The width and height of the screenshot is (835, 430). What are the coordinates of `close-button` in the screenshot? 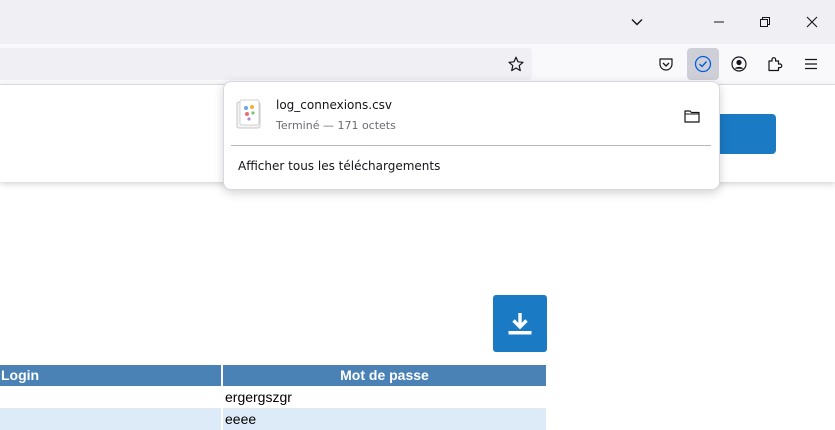 It's located at (812, 22).